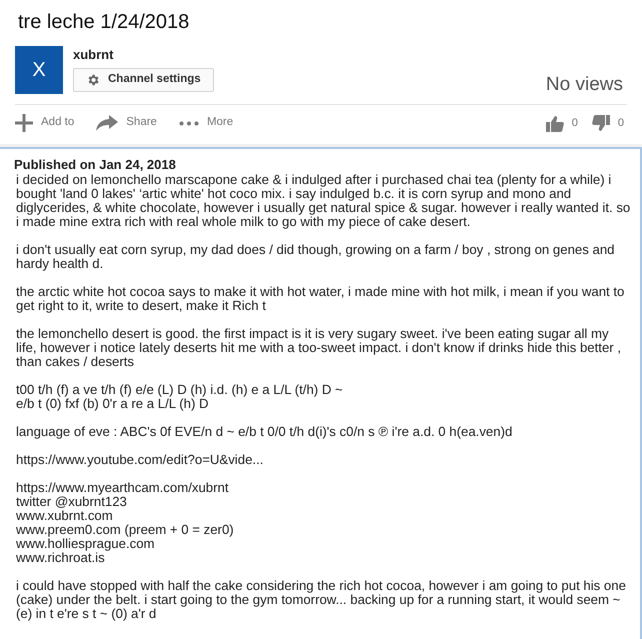 The height and width of the screenshot is (639, 642). Describe the element at coordinates (93, 80) in the screenshot. I see `settings-icon` at that location.